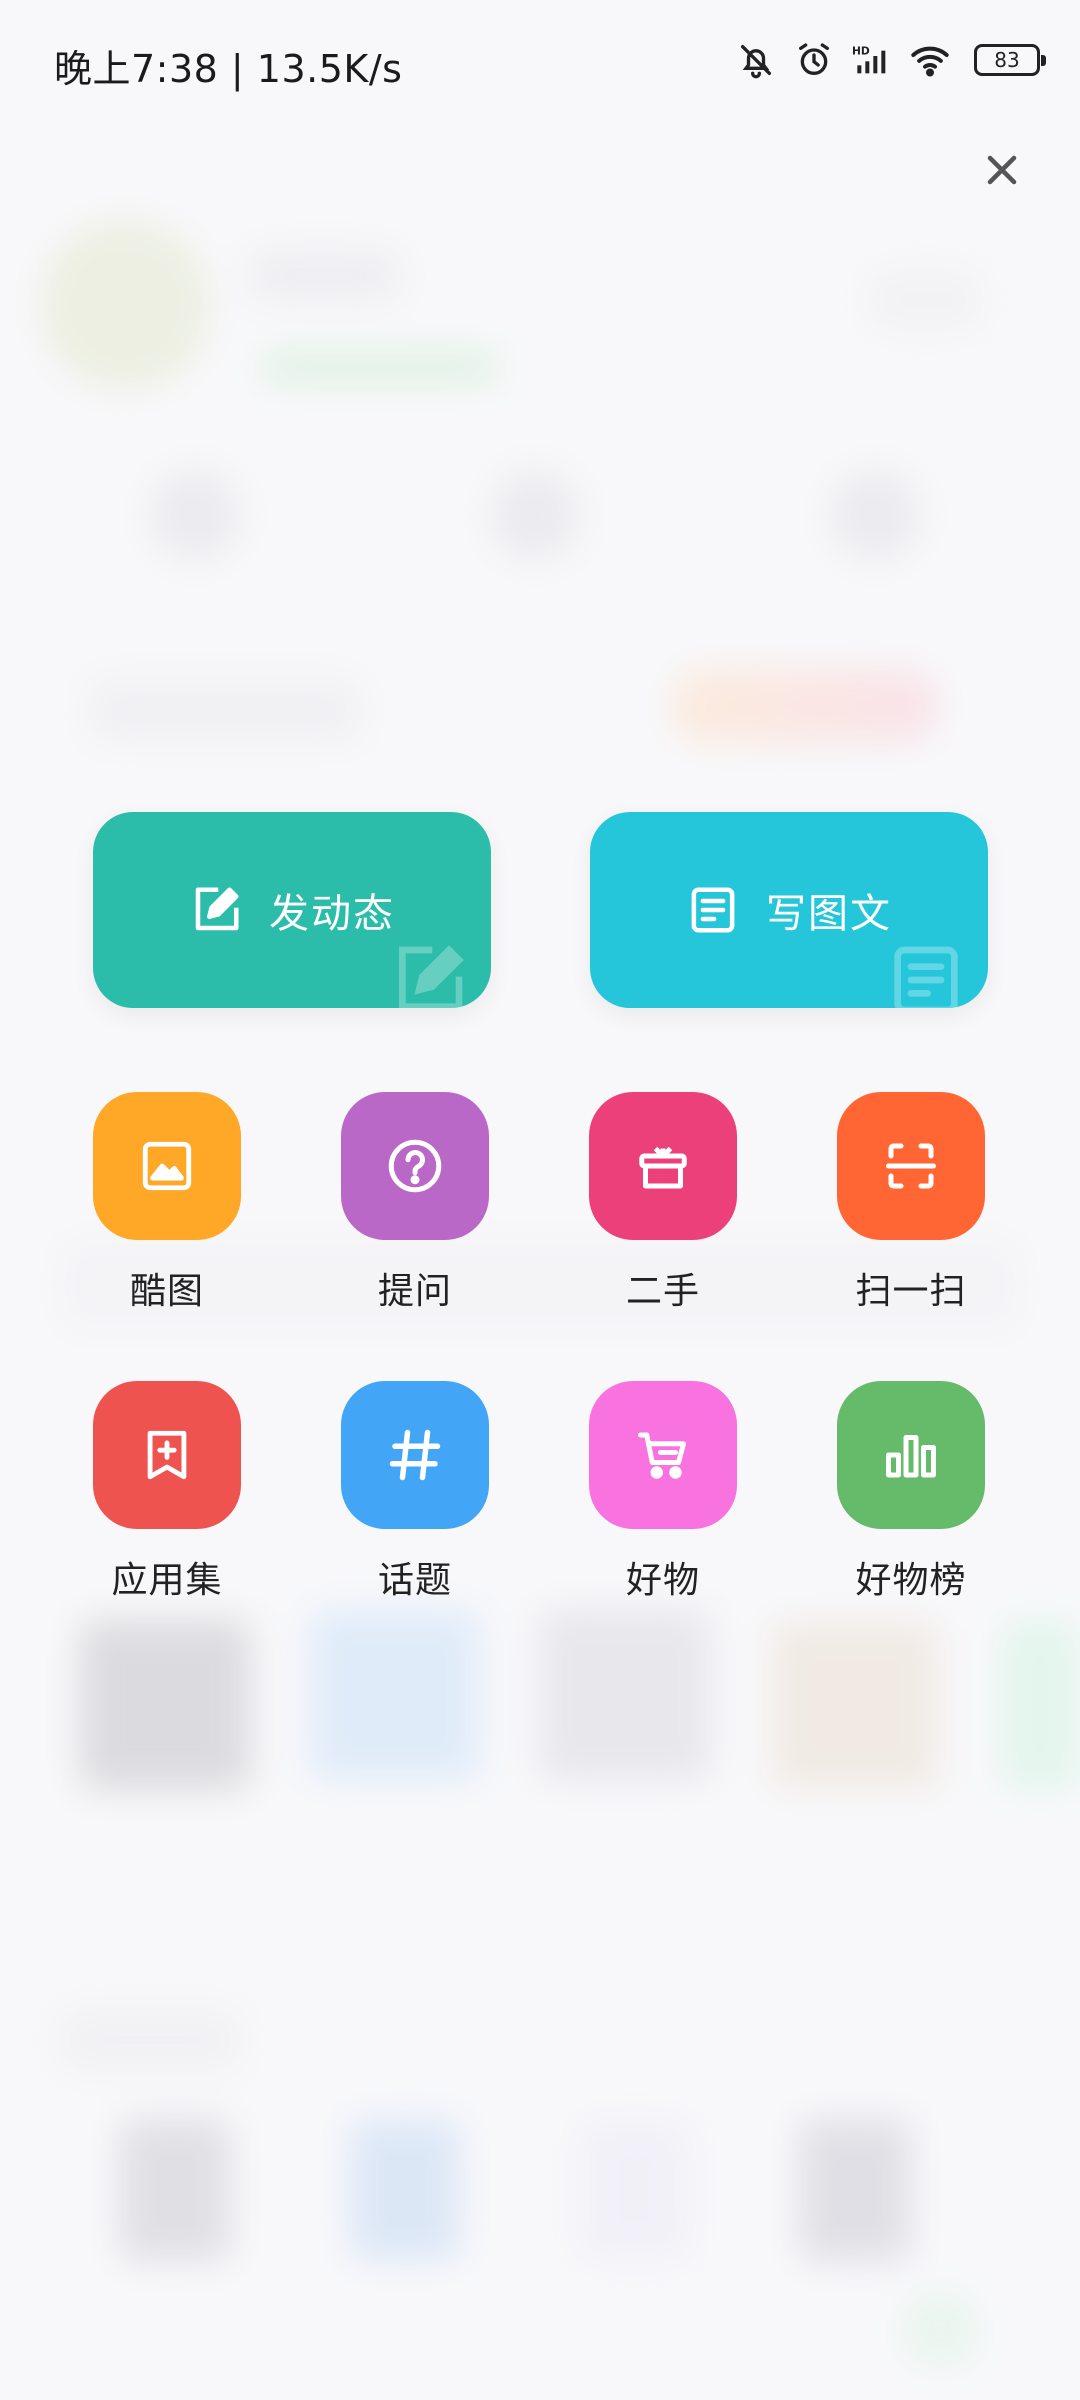 The height and width of the screenshot is (2400, 1080). I want to click on status-time-speed: 晚上7:38 | 13.5K/s, so click(228, 69).